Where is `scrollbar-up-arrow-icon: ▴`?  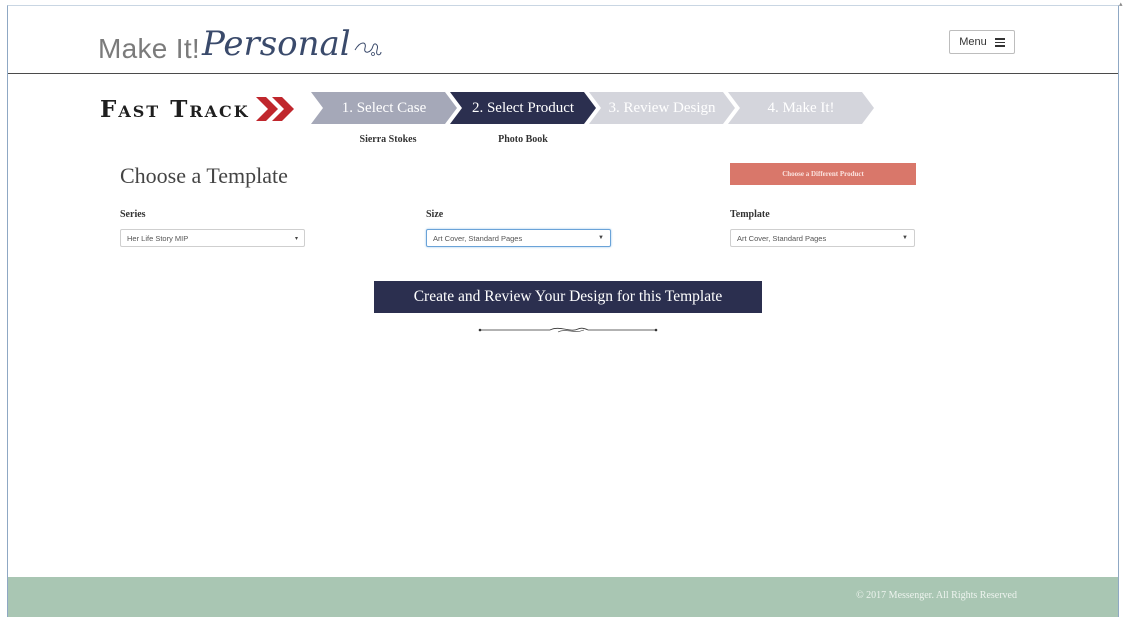
scrollbar-up-arrow-icon: ▴ is located at coordinates (1122, 5).